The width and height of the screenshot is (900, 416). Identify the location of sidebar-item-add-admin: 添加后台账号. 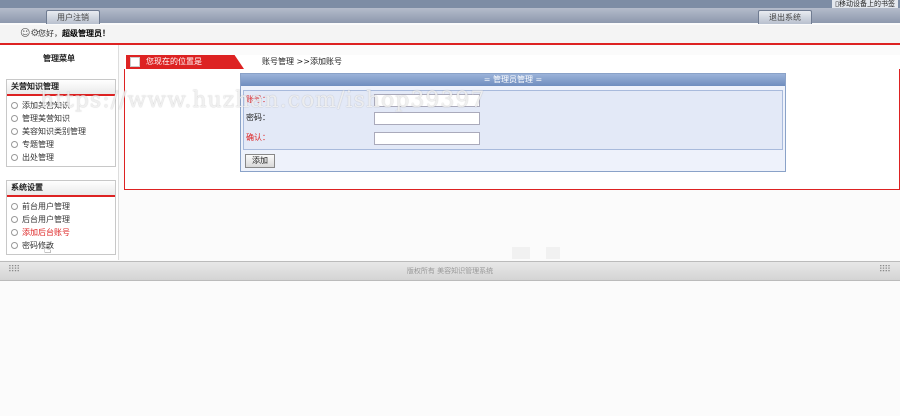
(63, 232).